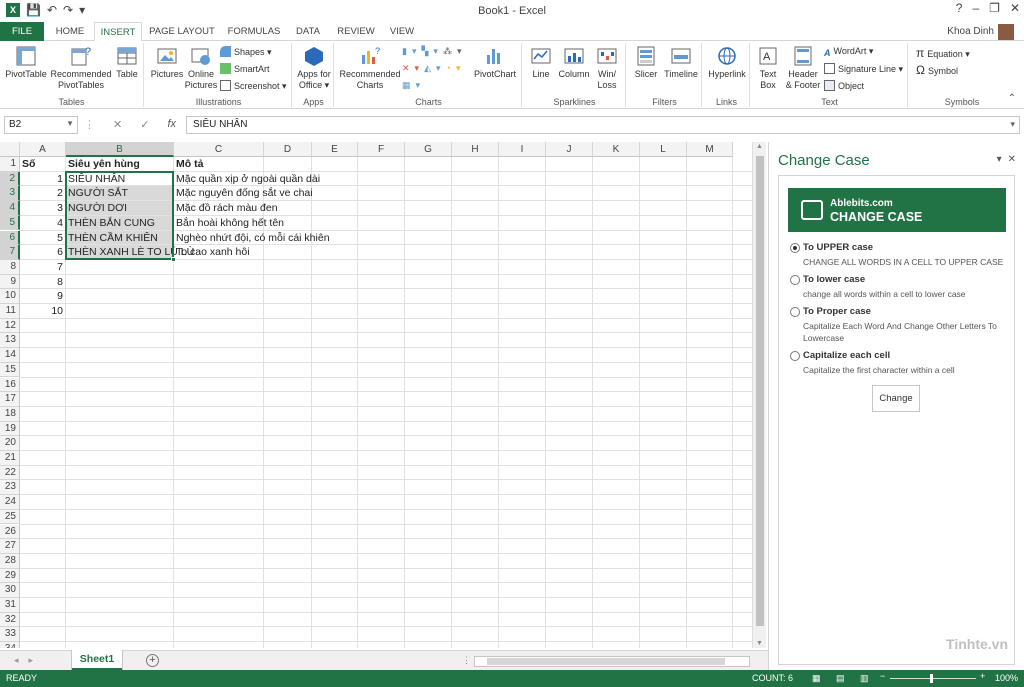 Image resolution: width=1024 pixels, height=687 pixels. Describe the element at coordinates (574, 62) in the screenshot. I see `sparkline-column-button: Column` at that location.